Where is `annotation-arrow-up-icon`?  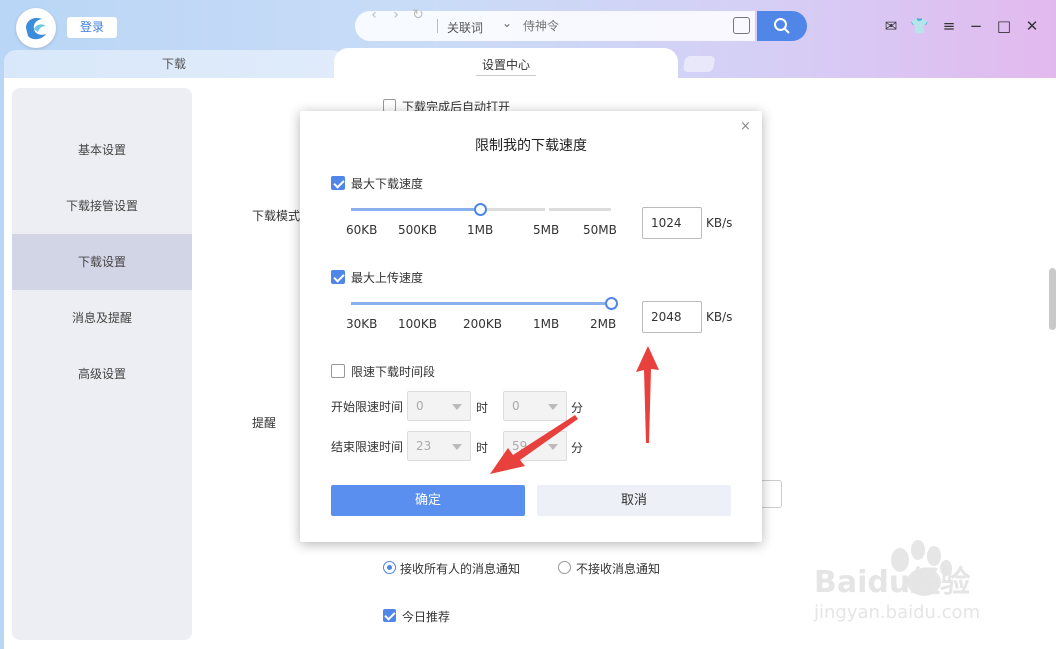 annotation-arrow-up-icon is located at coordinates (647, 394).